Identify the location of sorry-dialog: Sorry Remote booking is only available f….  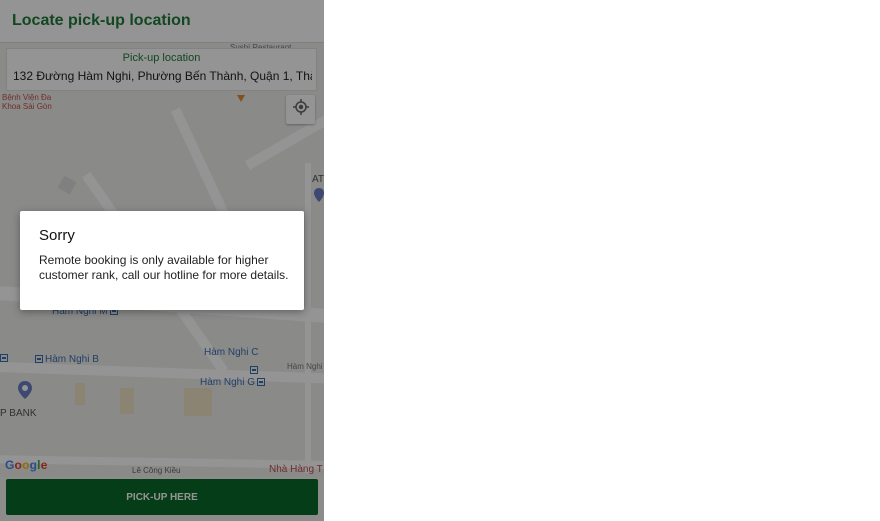
(162, 260).